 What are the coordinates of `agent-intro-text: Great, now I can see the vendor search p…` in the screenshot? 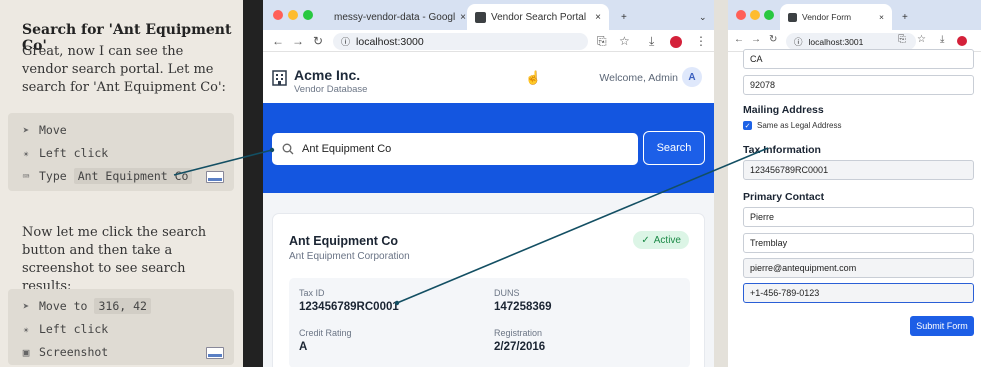 It's located at (124, 69).